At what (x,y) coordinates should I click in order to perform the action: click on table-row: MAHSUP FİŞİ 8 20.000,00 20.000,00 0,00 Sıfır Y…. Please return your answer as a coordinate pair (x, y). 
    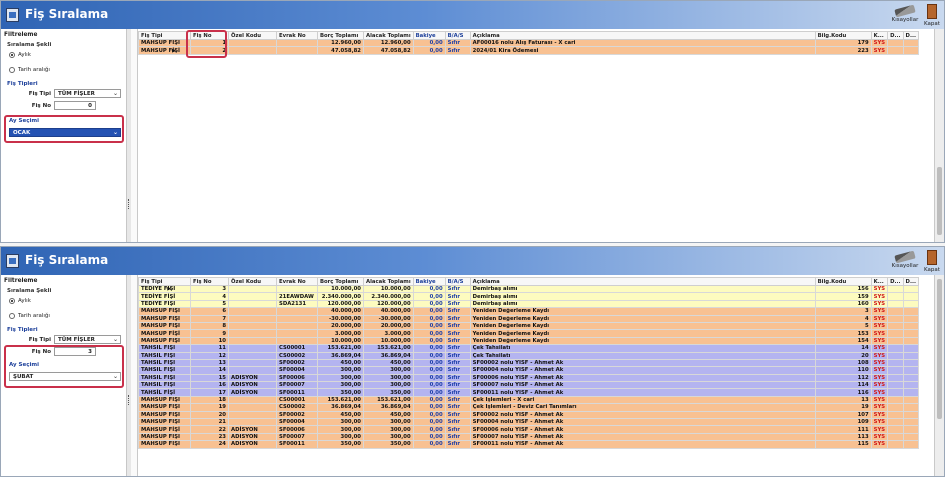
    Looking at the image, I should click on (528, 326).